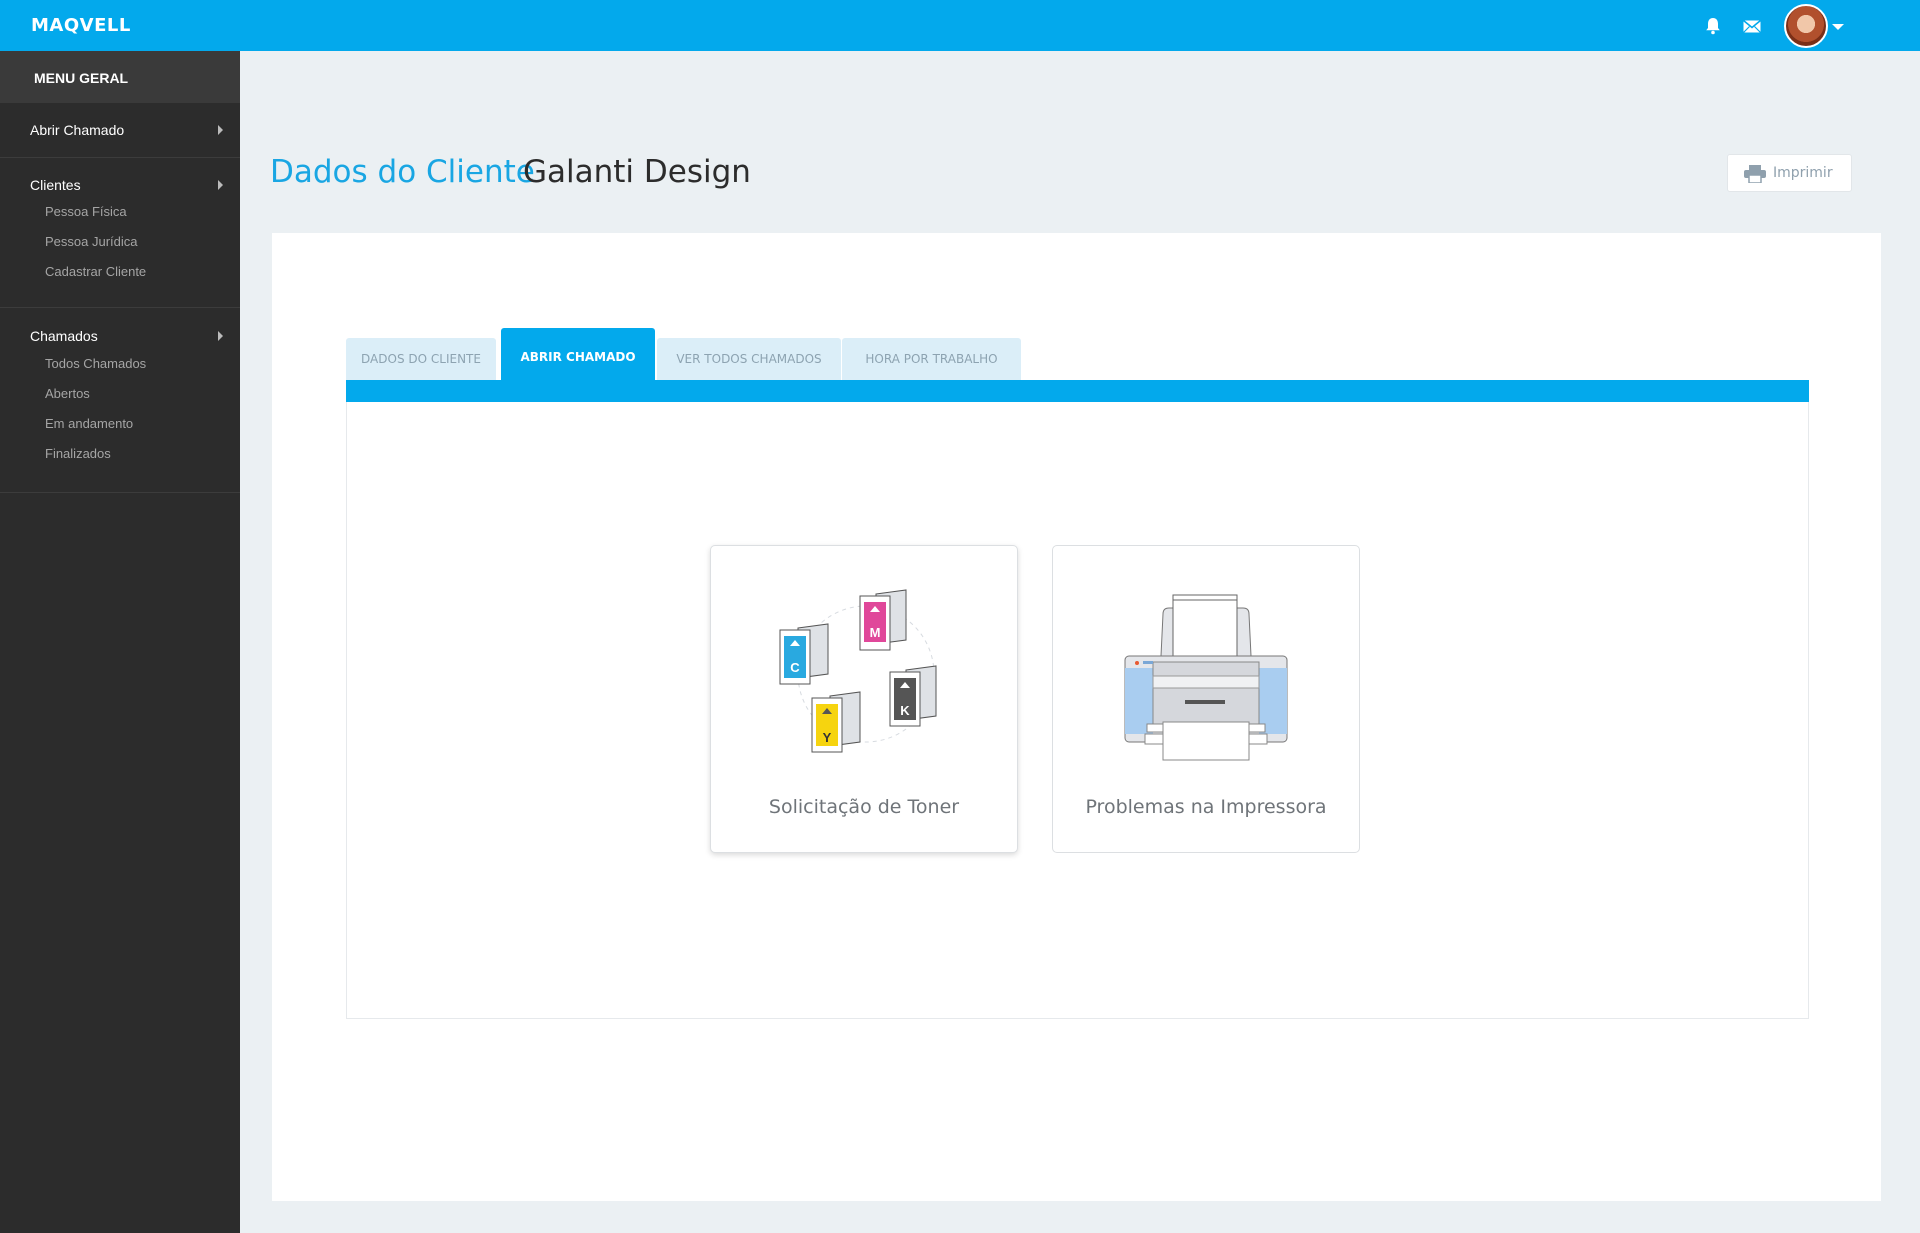 Image resolution: width=1920 pixels, height=1233 pixels. What do you see at coordinates (827, 737) in the screenshot?
I see `toner-letter-y: Y` at bounding box center [827, 737].